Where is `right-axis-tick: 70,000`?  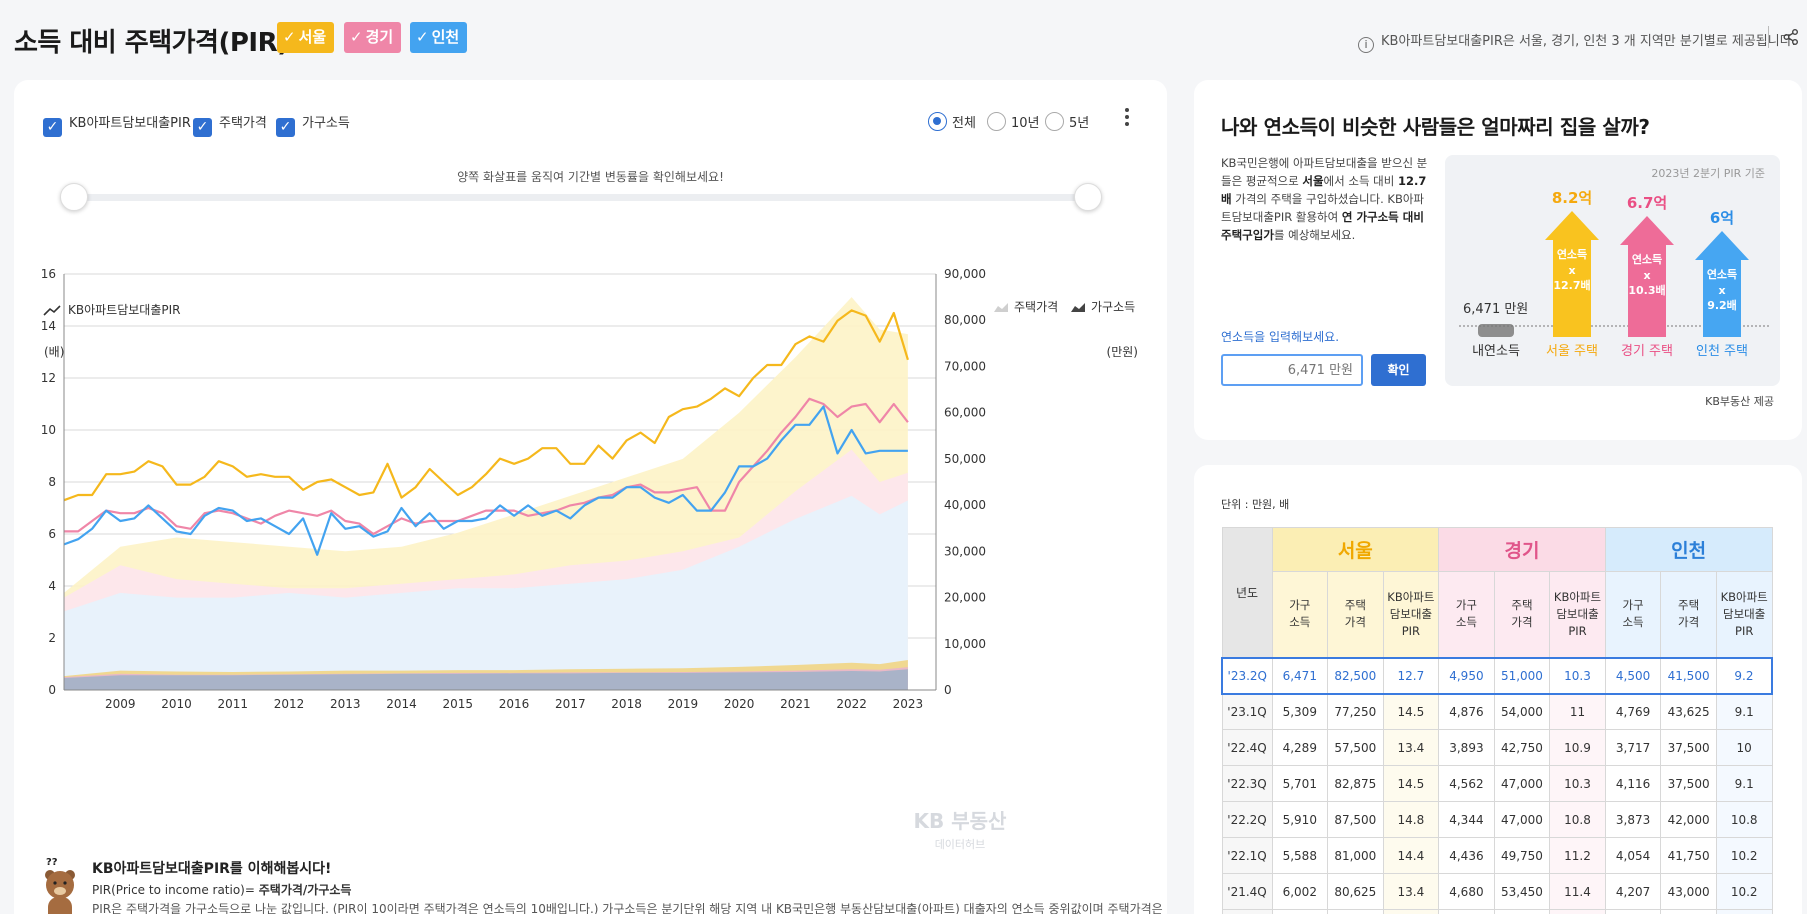
right-axis-tick: 70,000 is located at coordinates (965, 366).